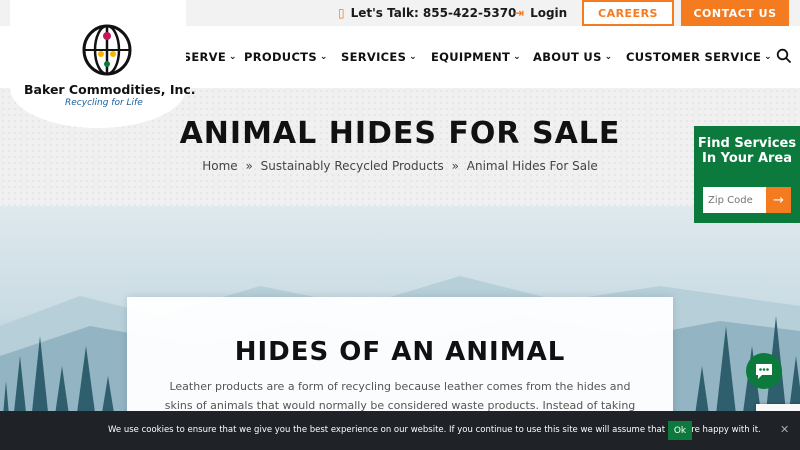 This screenshot has width=800, height=450. What do you see at coordinates (734, 200) in the screenshot?
I see `zip-code-input` at bounding box center [734, 200].